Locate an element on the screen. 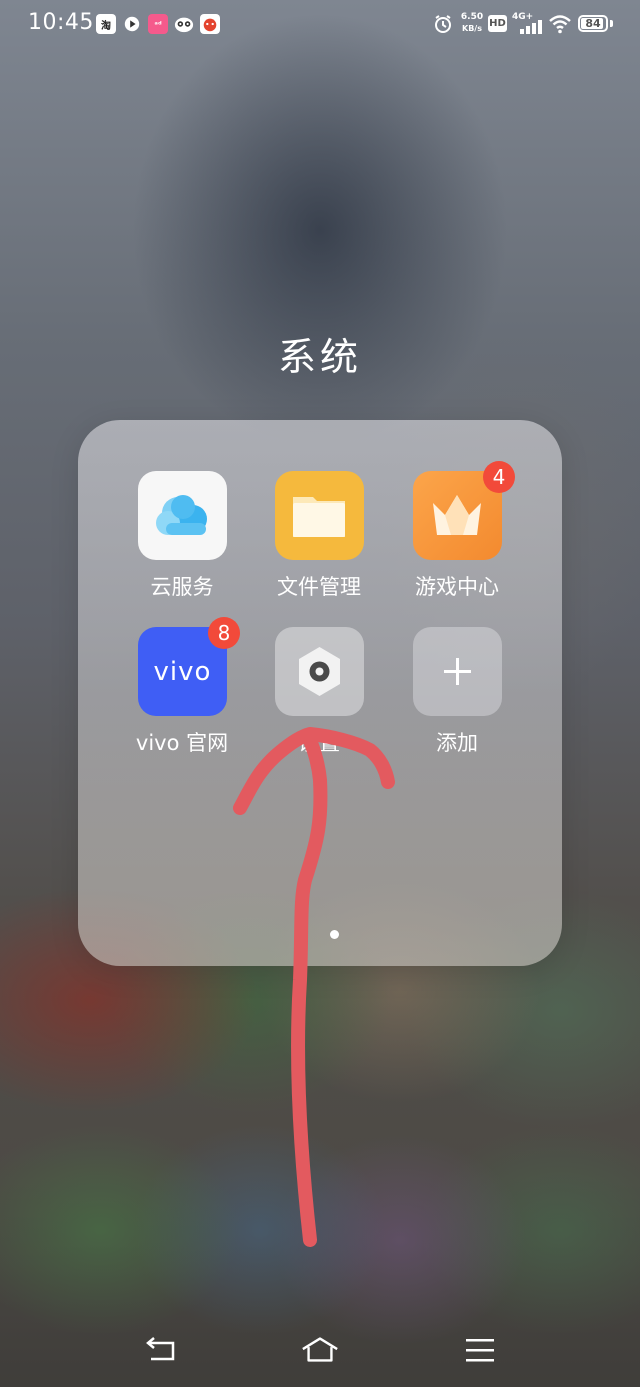 This screenshot has width=640, height=1387. clock: 10:45 is located at coordinates (61, 22).